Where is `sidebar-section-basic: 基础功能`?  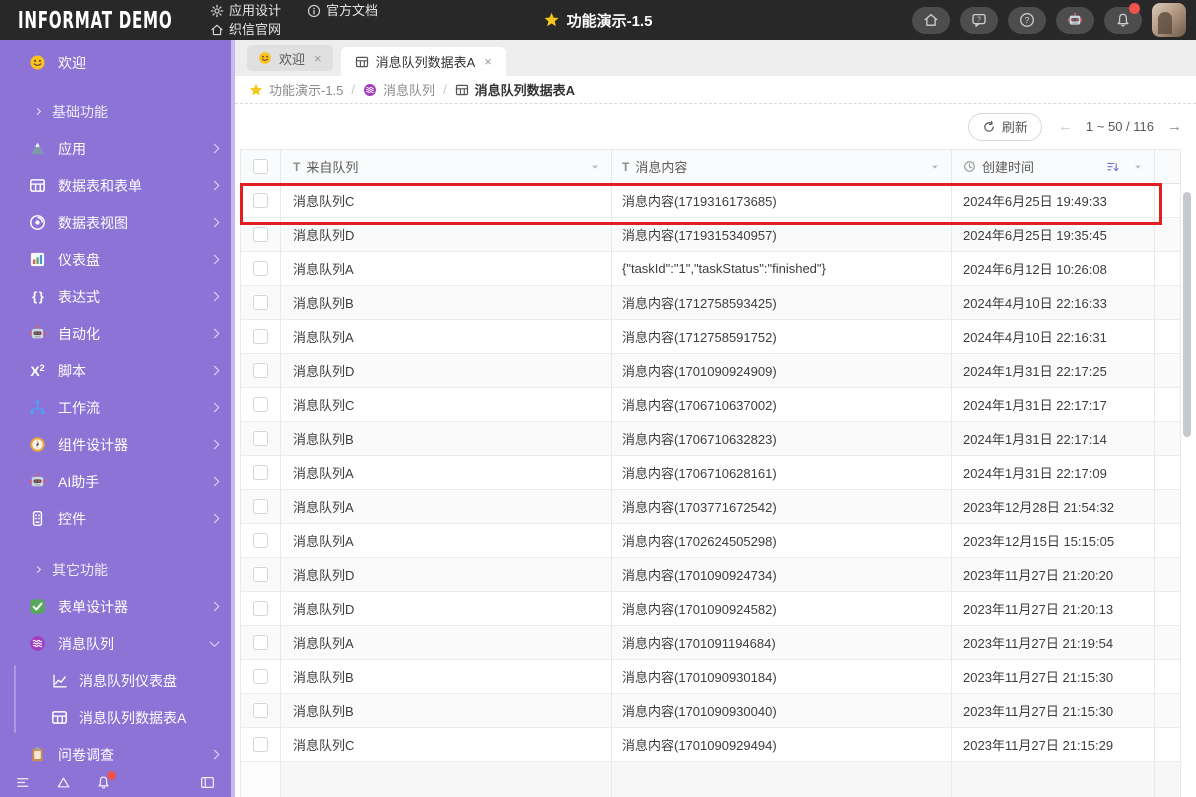 sidebar-section-basic: 基础功能 is located at coordinates (117, 111).